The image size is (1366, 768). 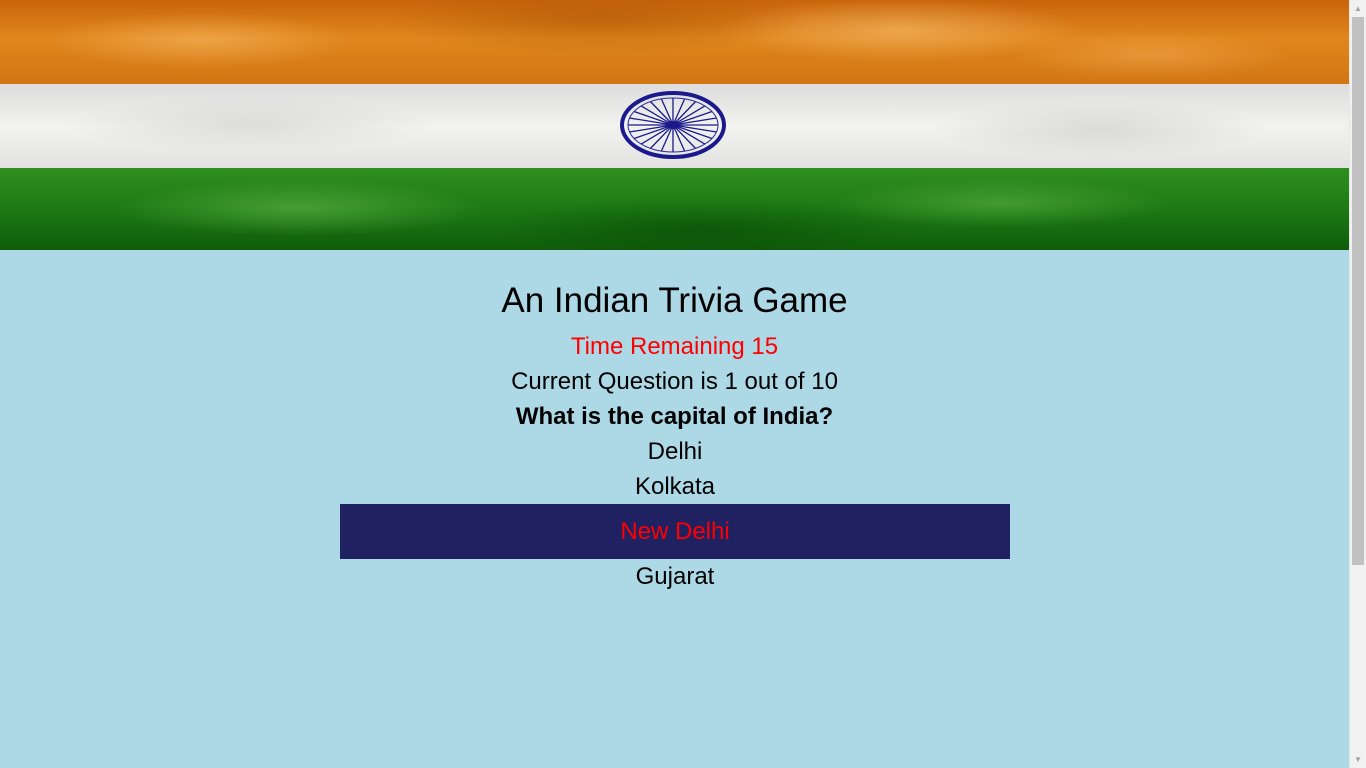 I want to click on answer-option-gujarat: Gujarat, so click(x=675, y=577).